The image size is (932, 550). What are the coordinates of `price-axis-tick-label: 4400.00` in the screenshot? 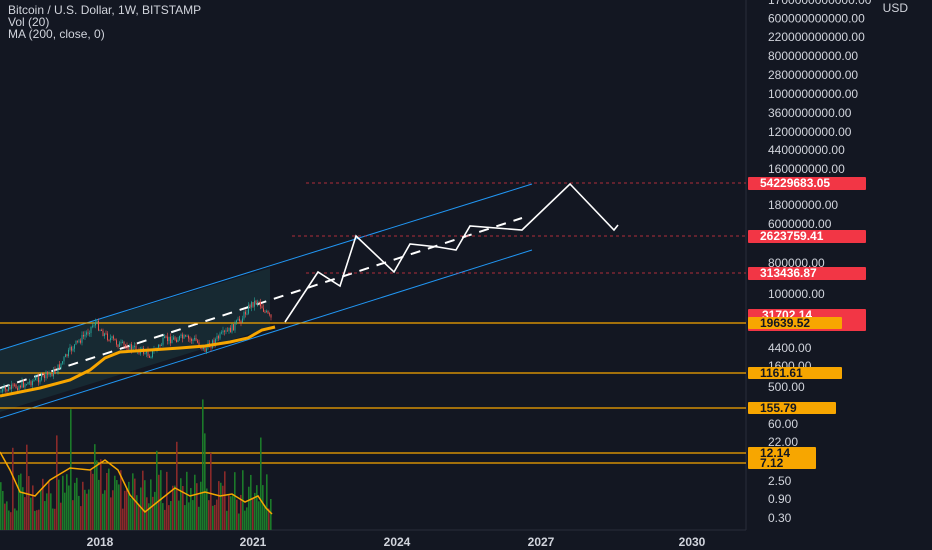 It's located at (790, 348).